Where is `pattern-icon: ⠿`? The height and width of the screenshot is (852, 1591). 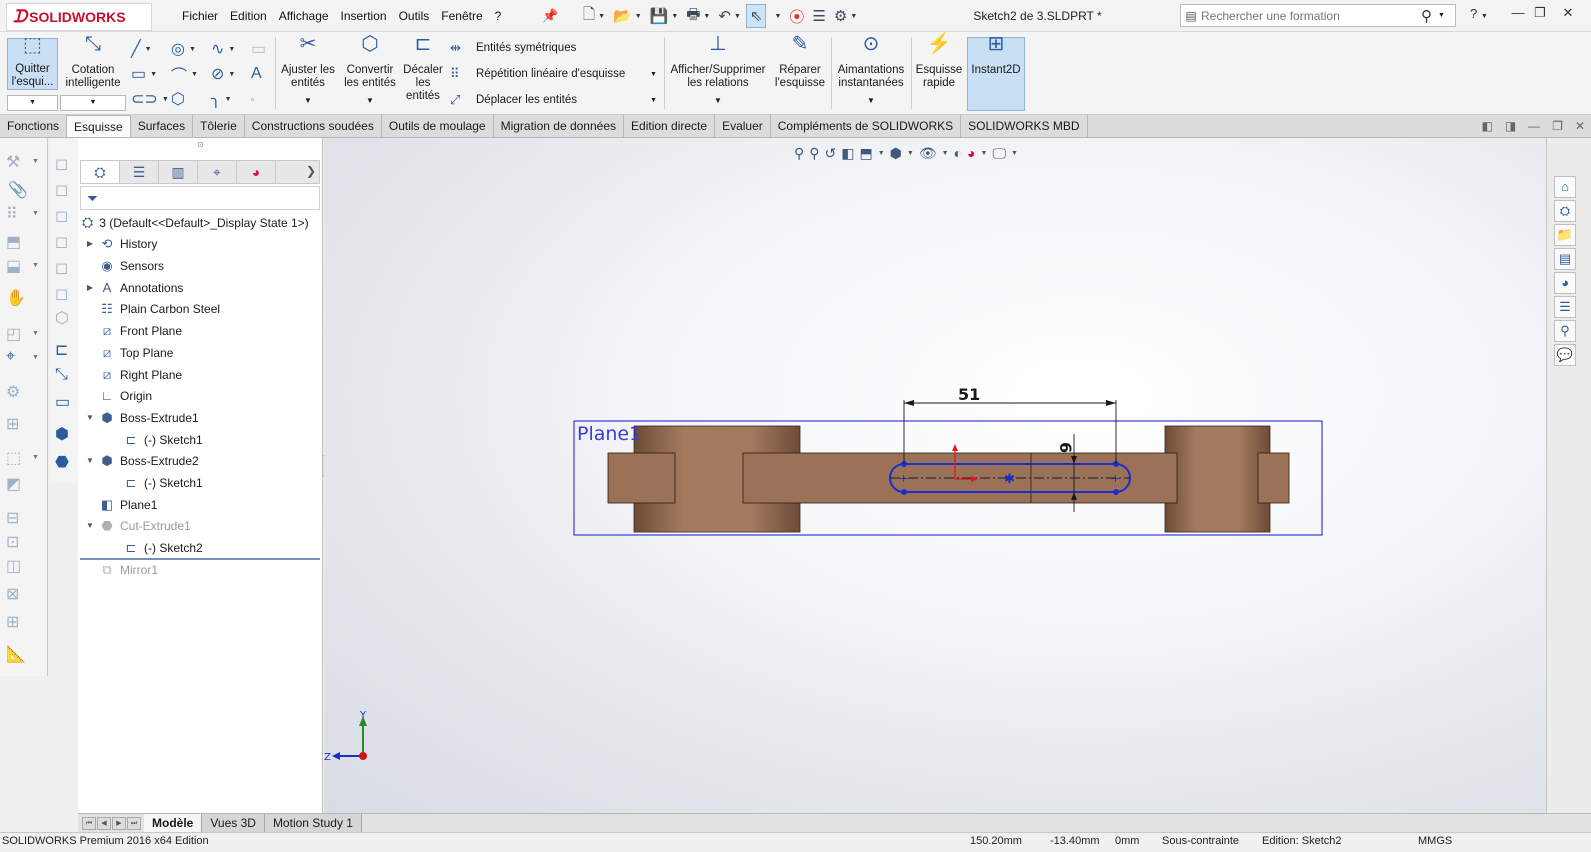 pattern-icon: ⠿ is located at coordinates (12, 214).